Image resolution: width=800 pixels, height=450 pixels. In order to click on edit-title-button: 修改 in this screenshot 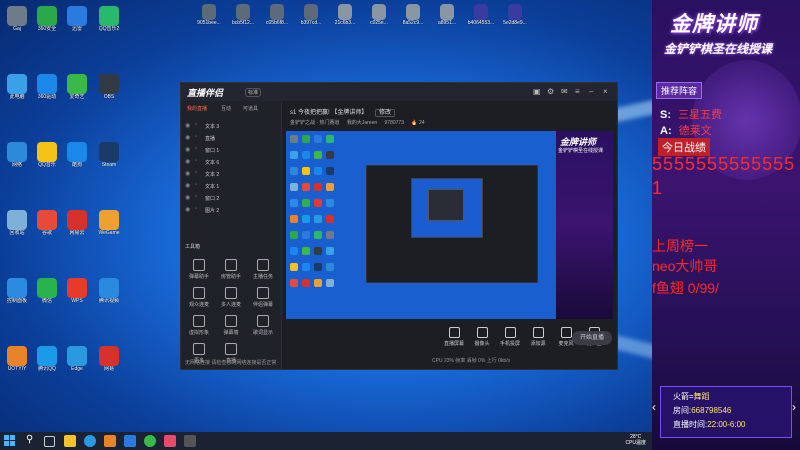, I will do `click(385, 113)`.